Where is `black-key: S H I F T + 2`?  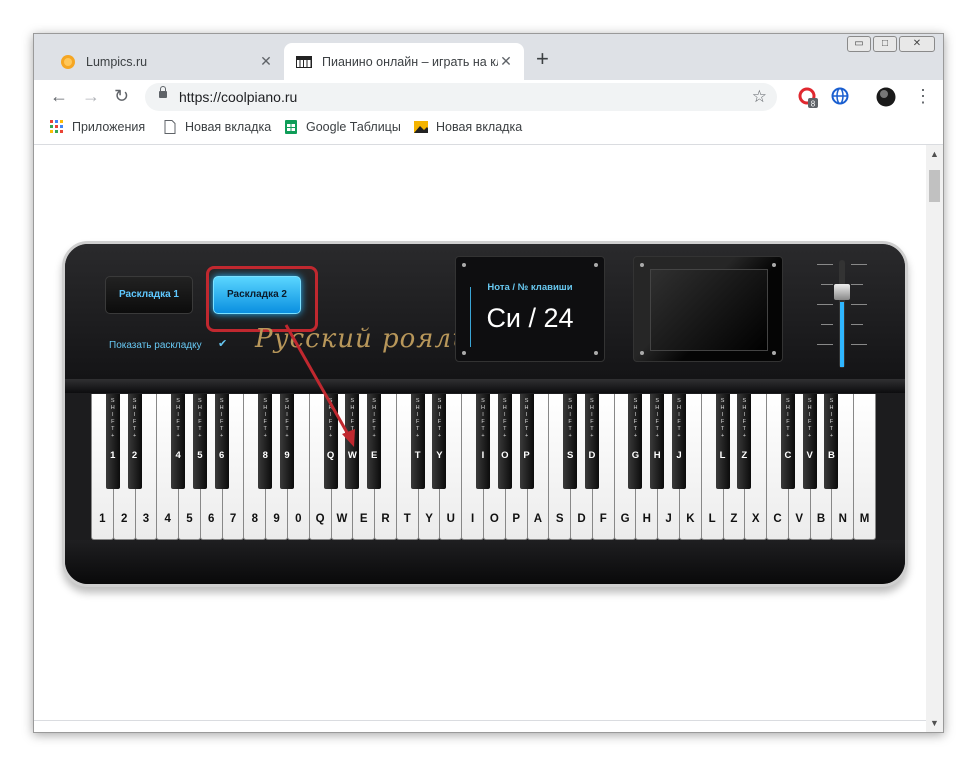
black-key: S H I F T + 2 is located at coordinates (134, 441).